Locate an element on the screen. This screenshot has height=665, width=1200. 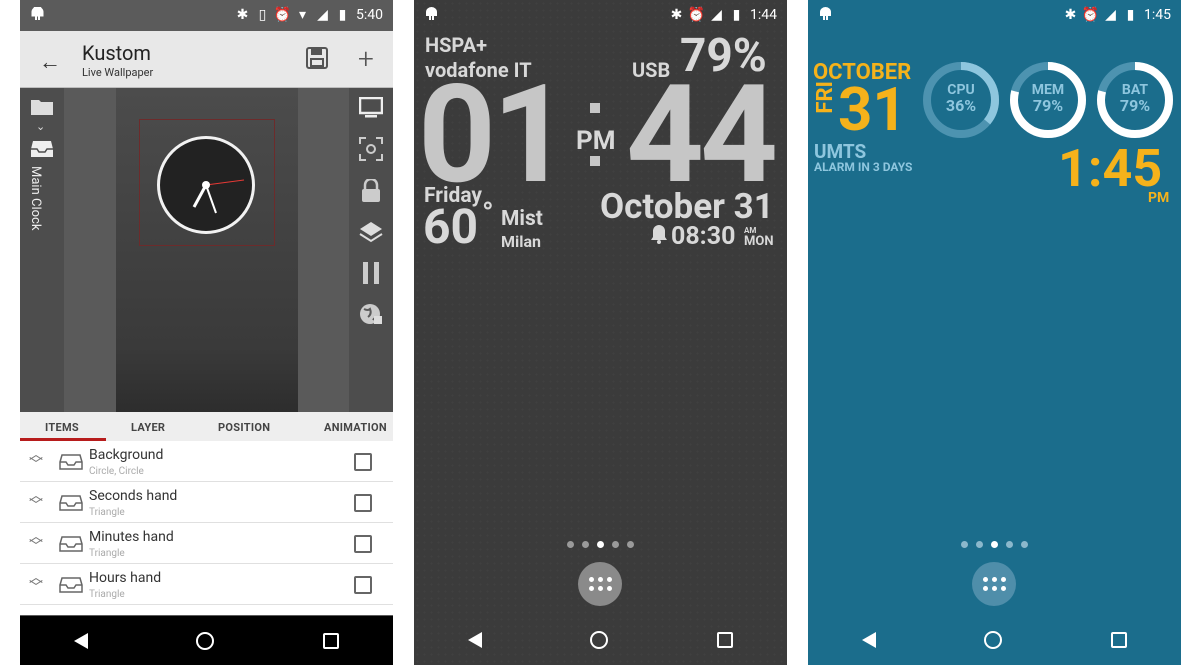
add-icon: + is located at coordinates (366, 58).